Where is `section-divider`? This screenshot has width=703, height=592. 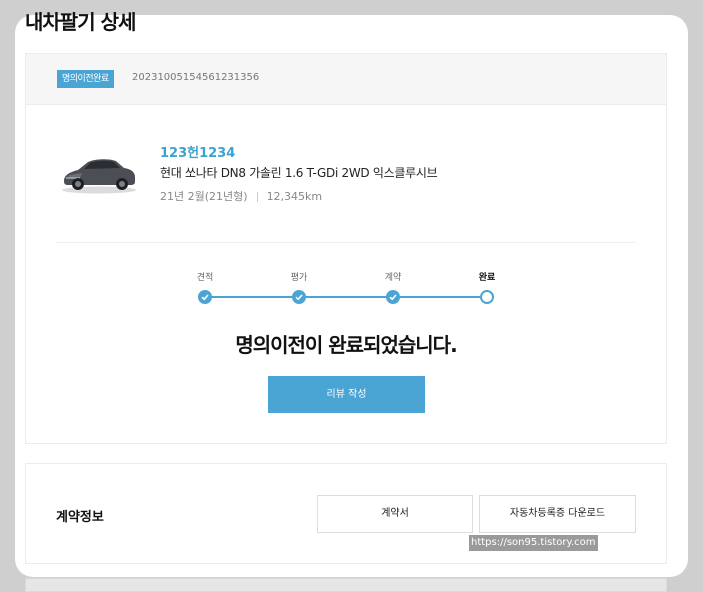 section-divider is located at coordinates (346, 242).